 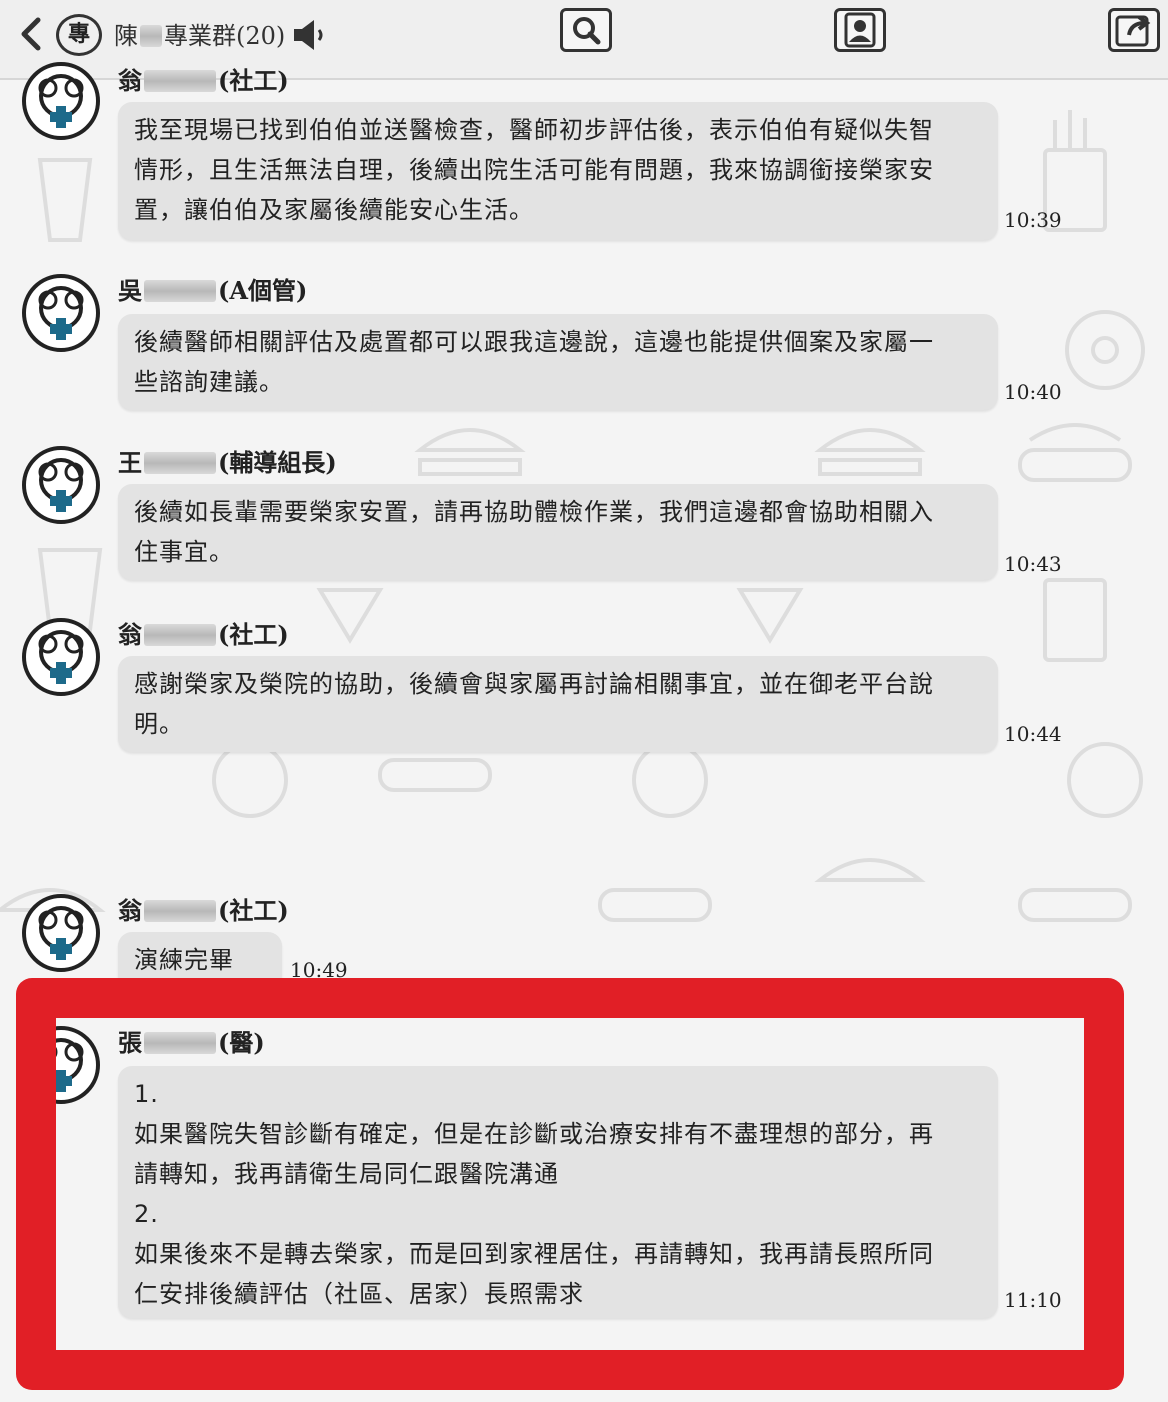 What do you see at coordinates (558, 130) in the screenshot?
I see `message-line: 我至現場已找到伯伯並送醫檢查，醫師初步評估後，表示伯伯有疑似失智` at bounding box center [558, 130].